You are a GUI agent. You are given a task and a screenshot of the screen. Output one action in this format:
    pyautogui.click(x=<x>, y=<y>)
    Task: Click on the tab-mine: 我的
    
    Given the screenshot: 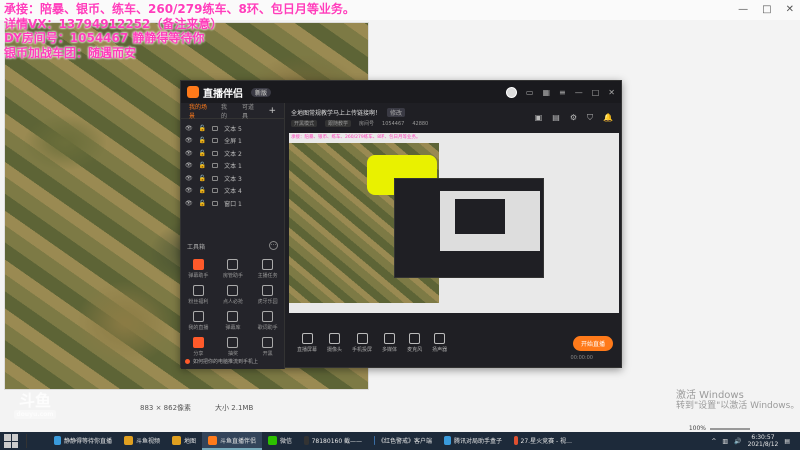 What is the action you would take?
    pyautogui.click(x=226, y=111)
    